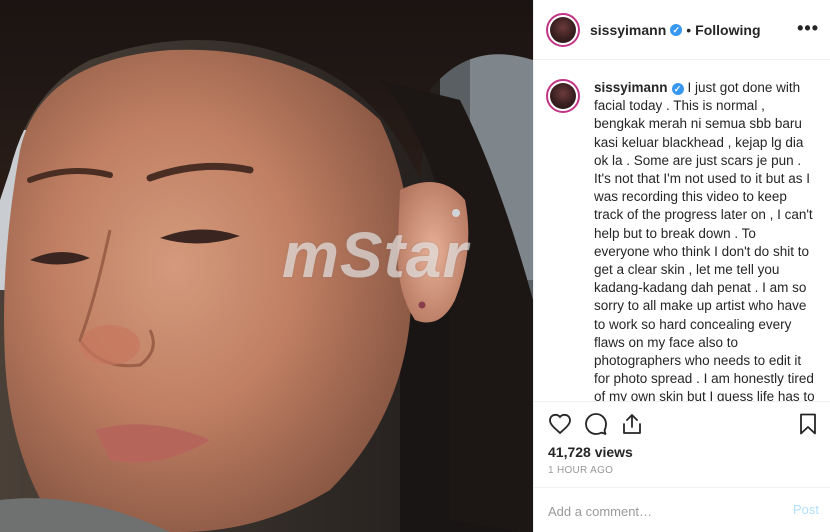  What do you see at coordinates (560, 424) in the screenshot?
I see `heart-icon` at bounding box center [560, 424].